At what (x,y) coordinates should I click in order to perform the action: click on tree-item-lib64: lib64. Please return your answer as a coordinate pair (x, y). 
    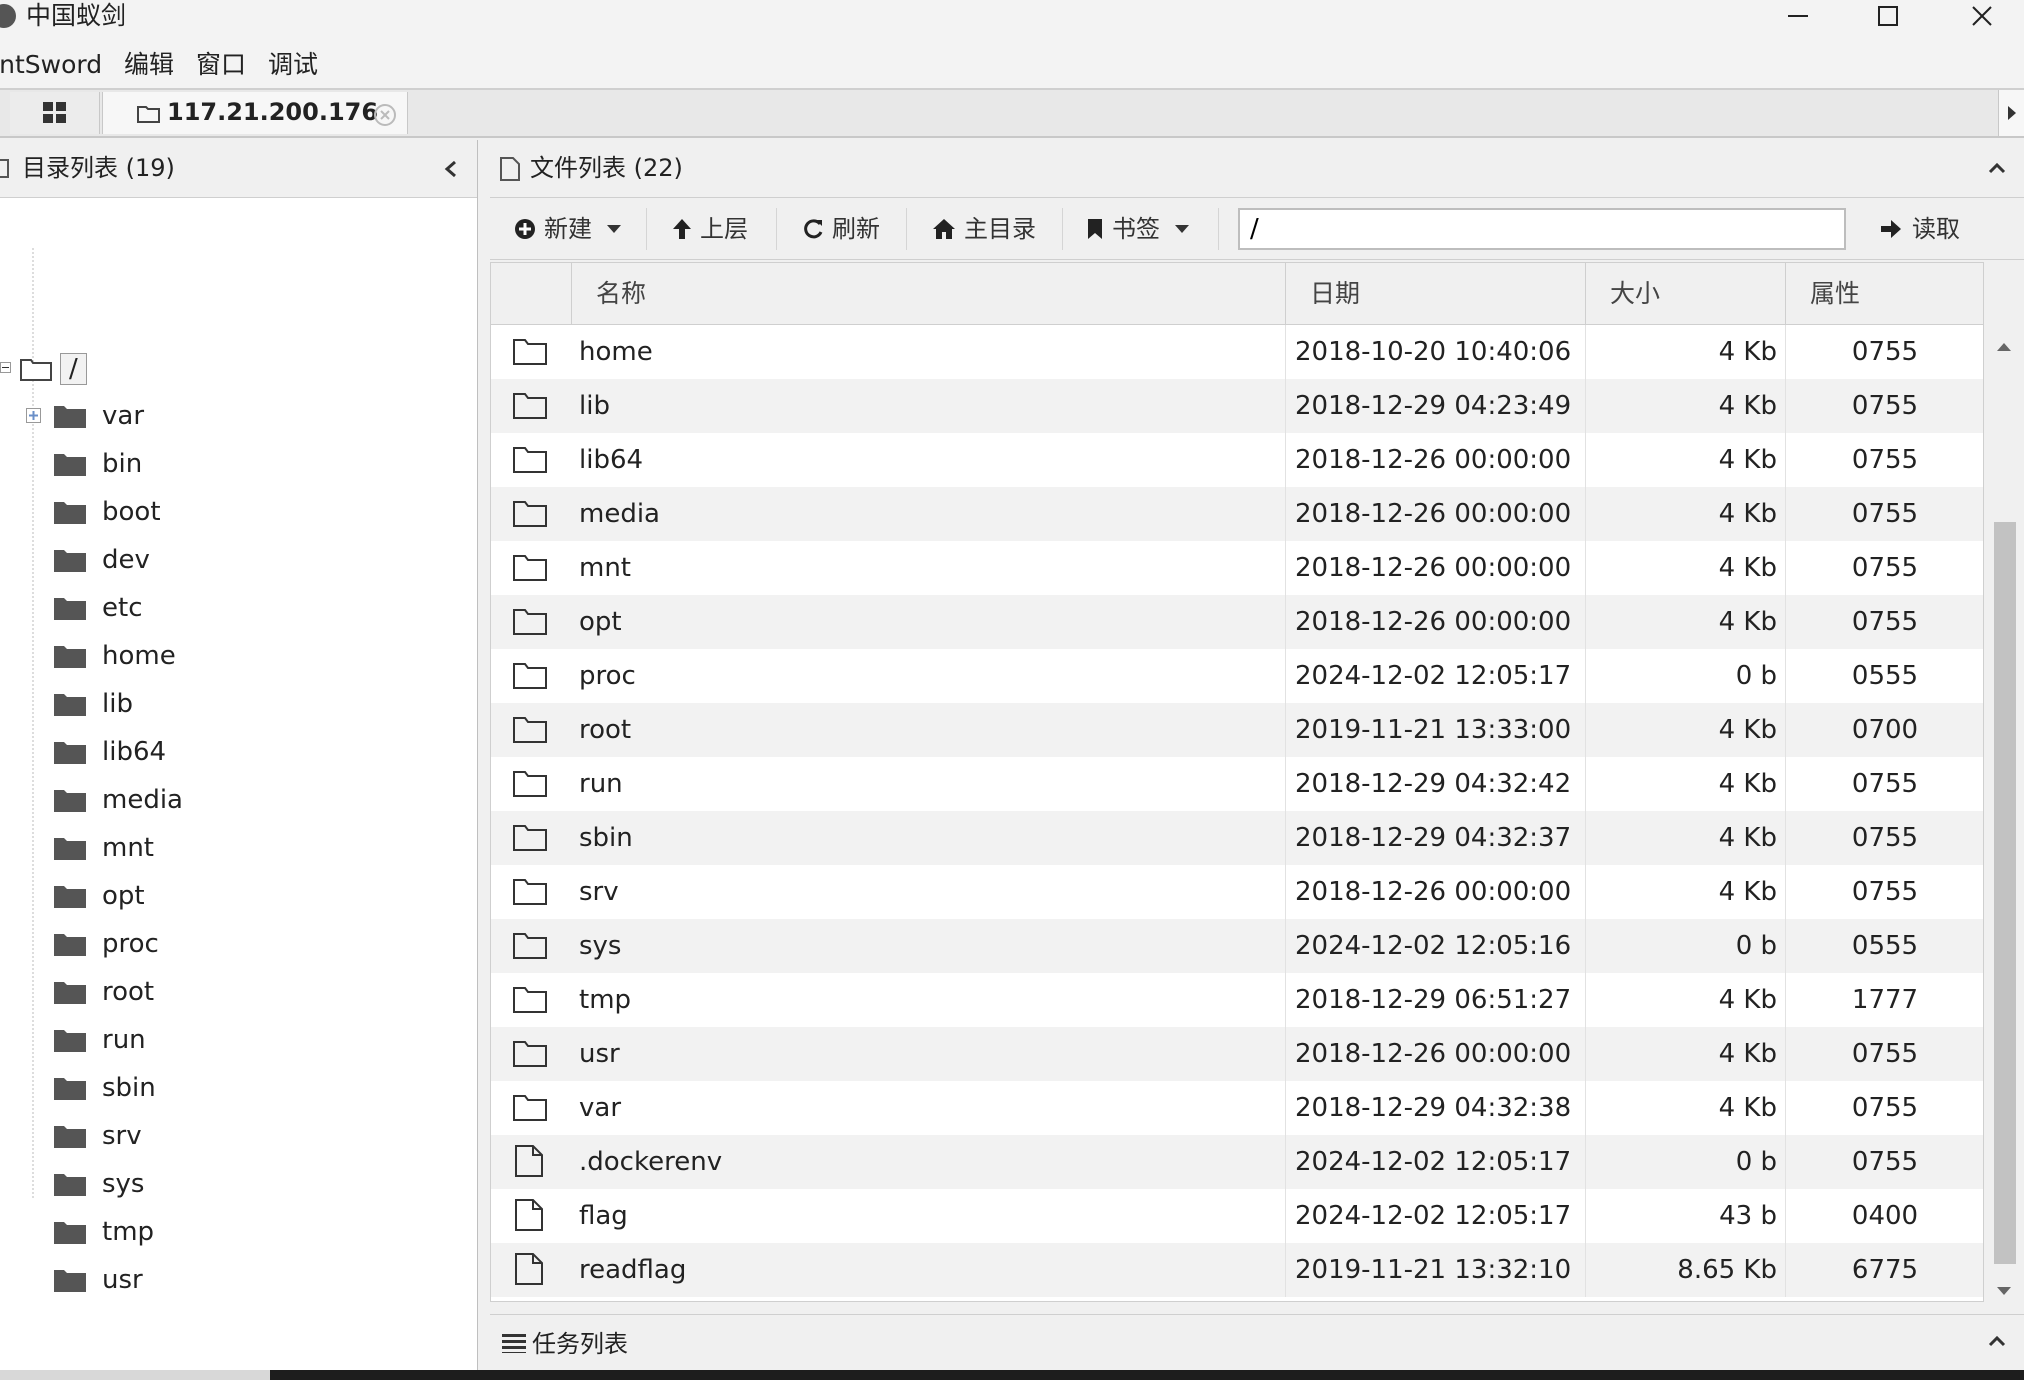
    Looking at the image, I should click on (110, 752).